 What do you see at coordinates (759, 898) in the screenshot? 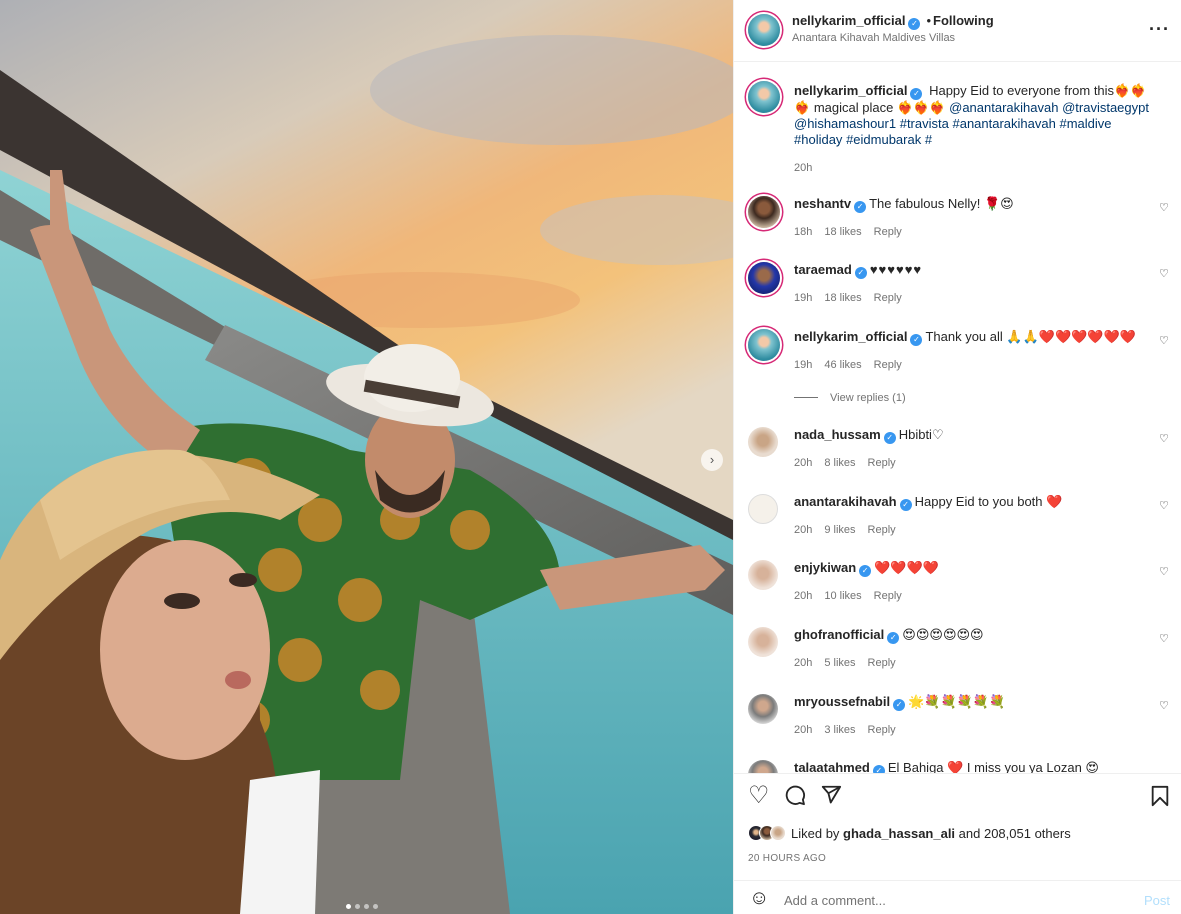
I see `smiley-icon: ☺` at bounding box center [759, 898].